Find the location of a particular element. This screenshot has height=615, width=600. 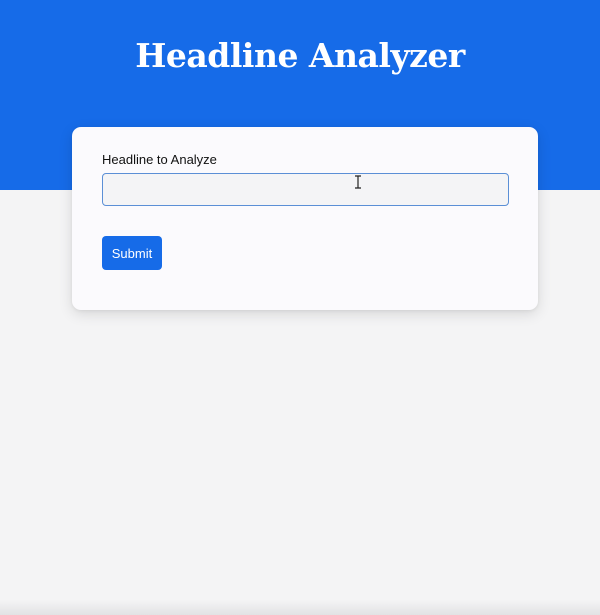

submit-button: Submit is located at coordinates (132, 253).